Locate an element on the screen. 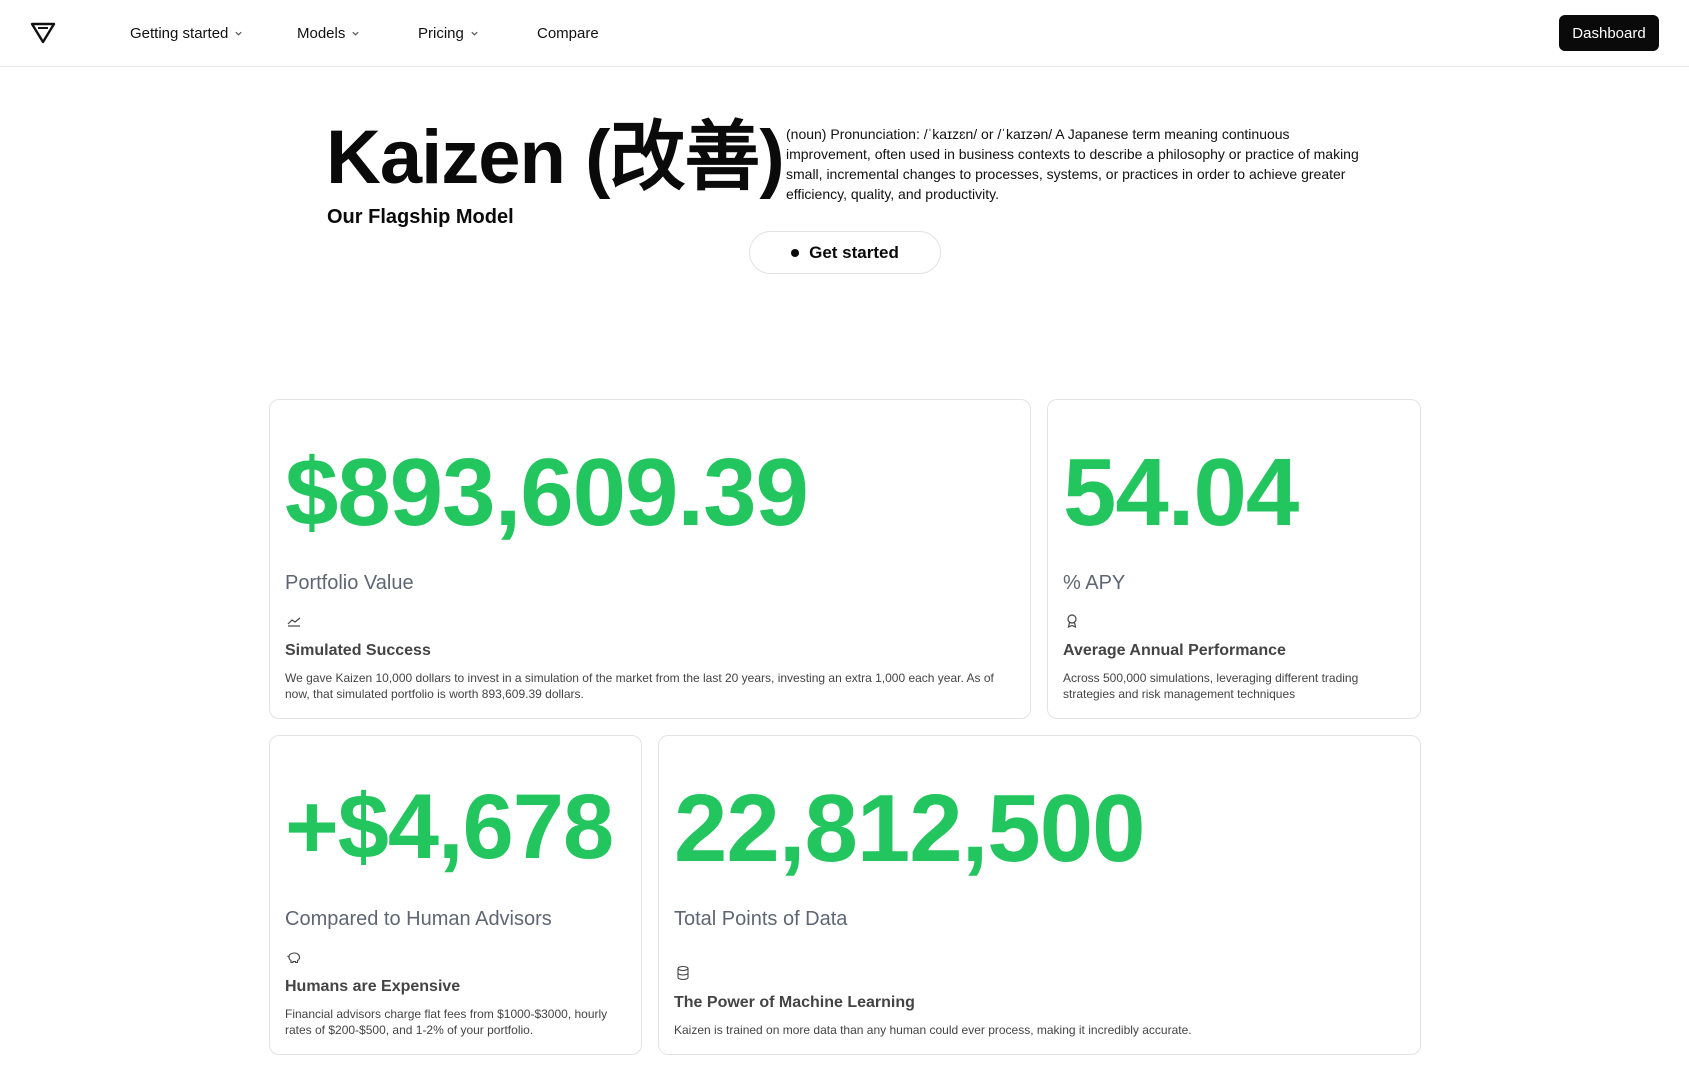  hero-subtitle: Our Flagship Model is located at coordinates (420, 217).